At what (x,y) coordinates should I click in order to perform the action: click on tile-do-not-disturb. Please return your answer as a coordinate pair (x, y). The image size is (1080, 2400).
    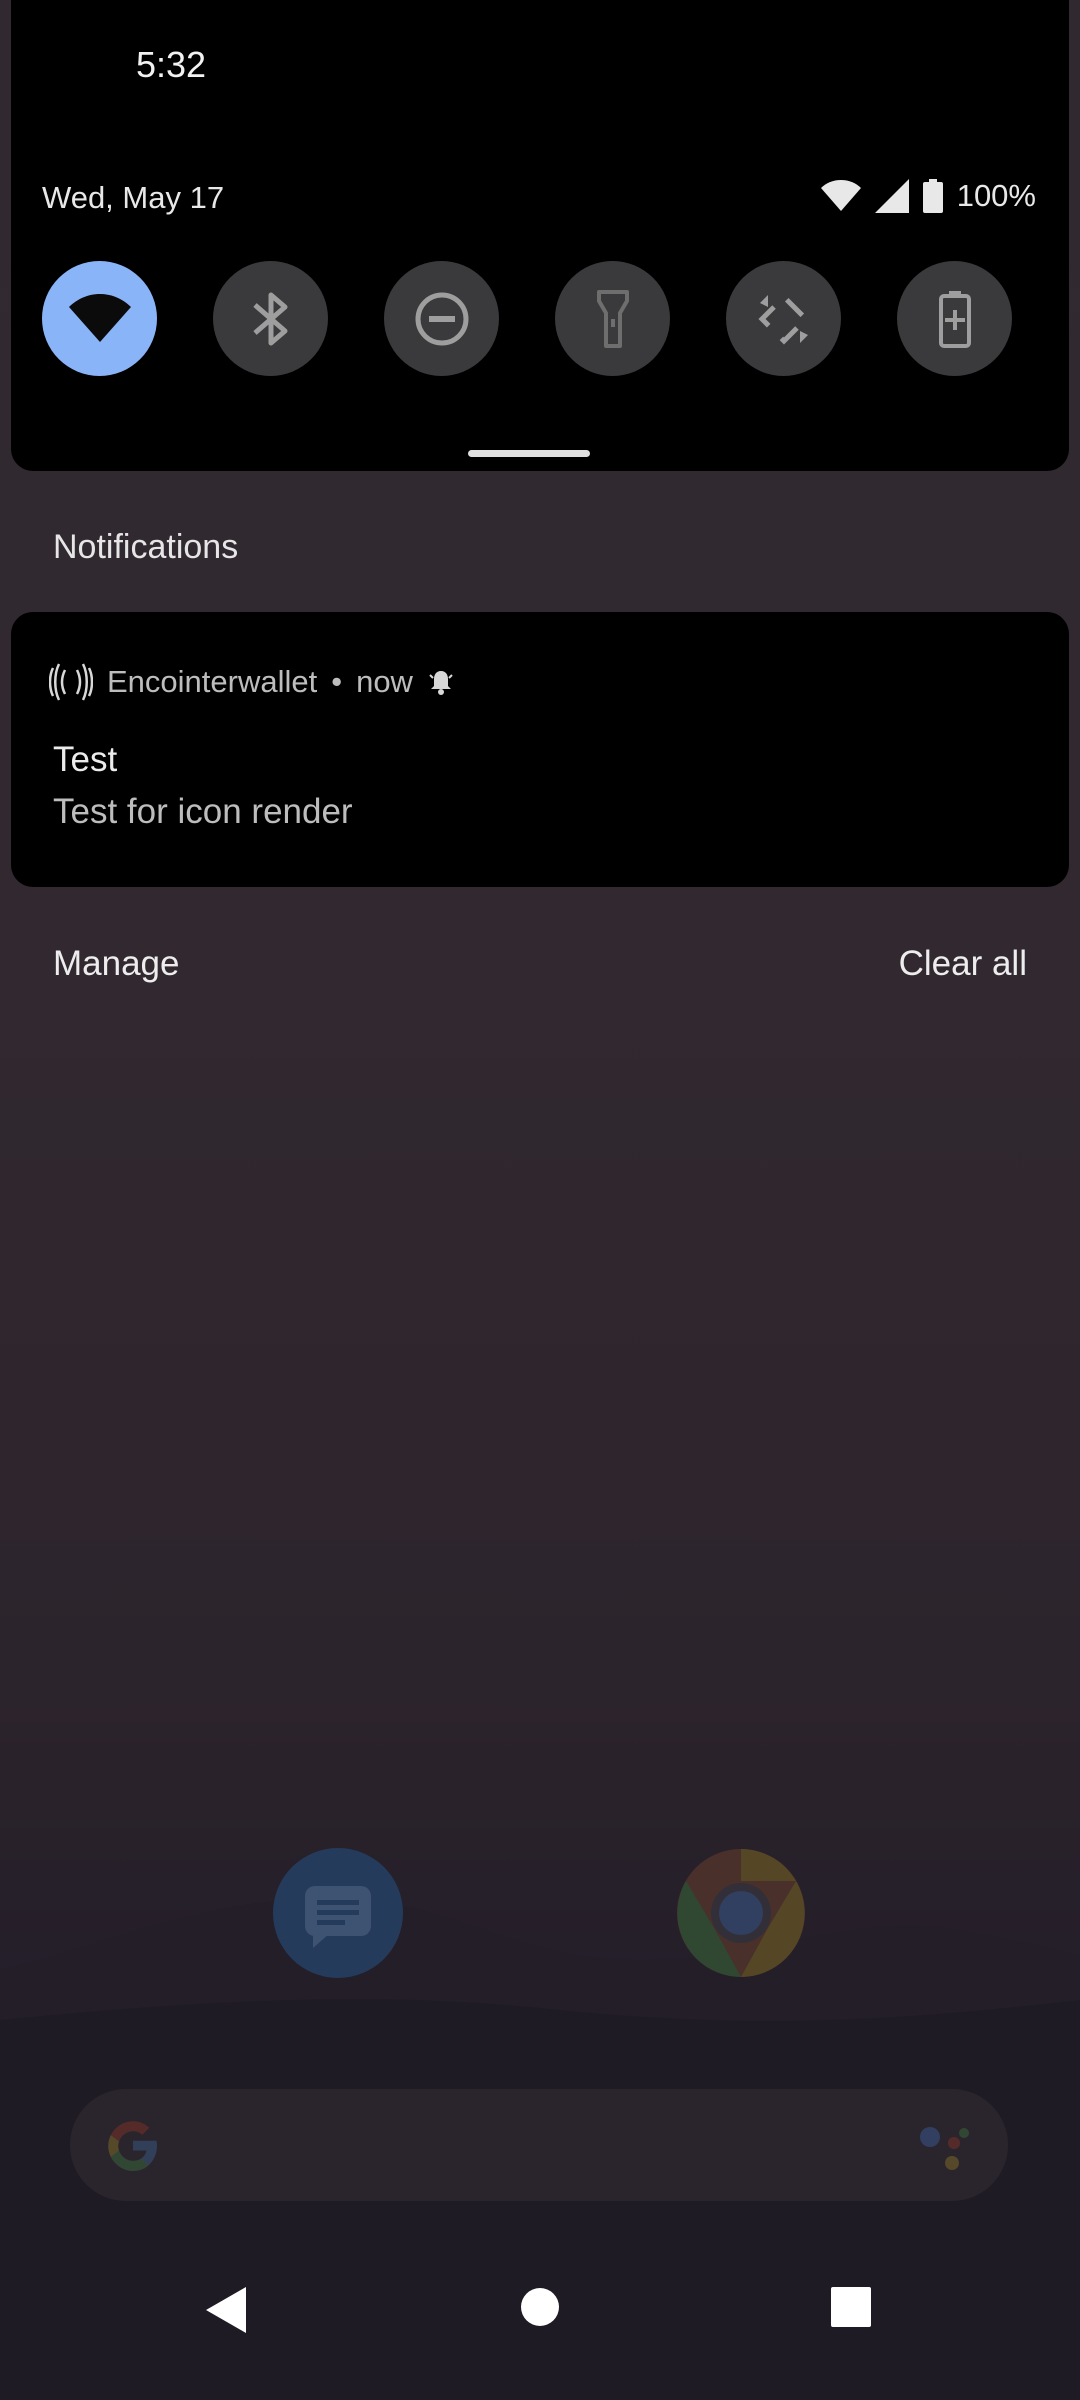
    Looking at the image, I should click on (441, 318).